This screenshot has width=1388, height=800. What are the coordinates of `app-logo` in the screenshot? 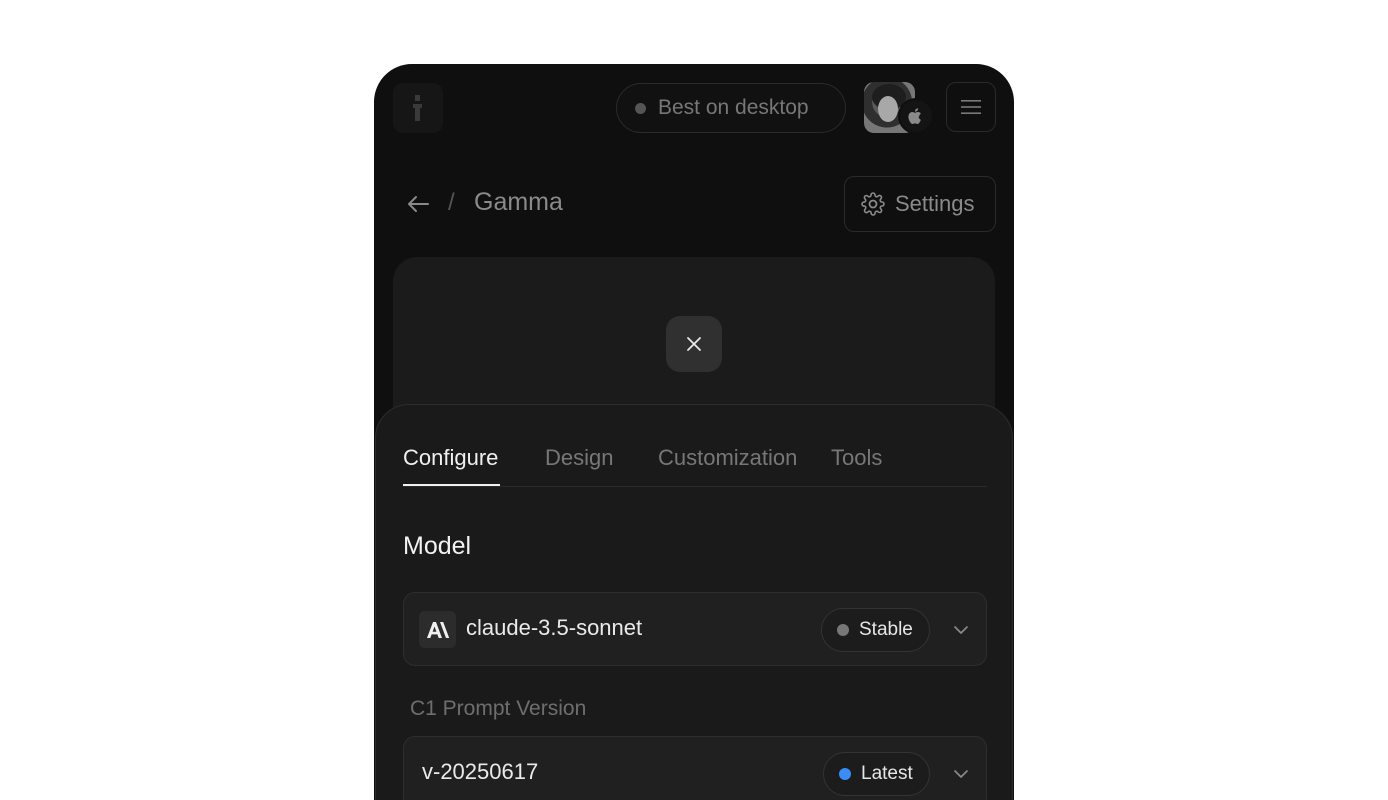 It's located at (418, 108).